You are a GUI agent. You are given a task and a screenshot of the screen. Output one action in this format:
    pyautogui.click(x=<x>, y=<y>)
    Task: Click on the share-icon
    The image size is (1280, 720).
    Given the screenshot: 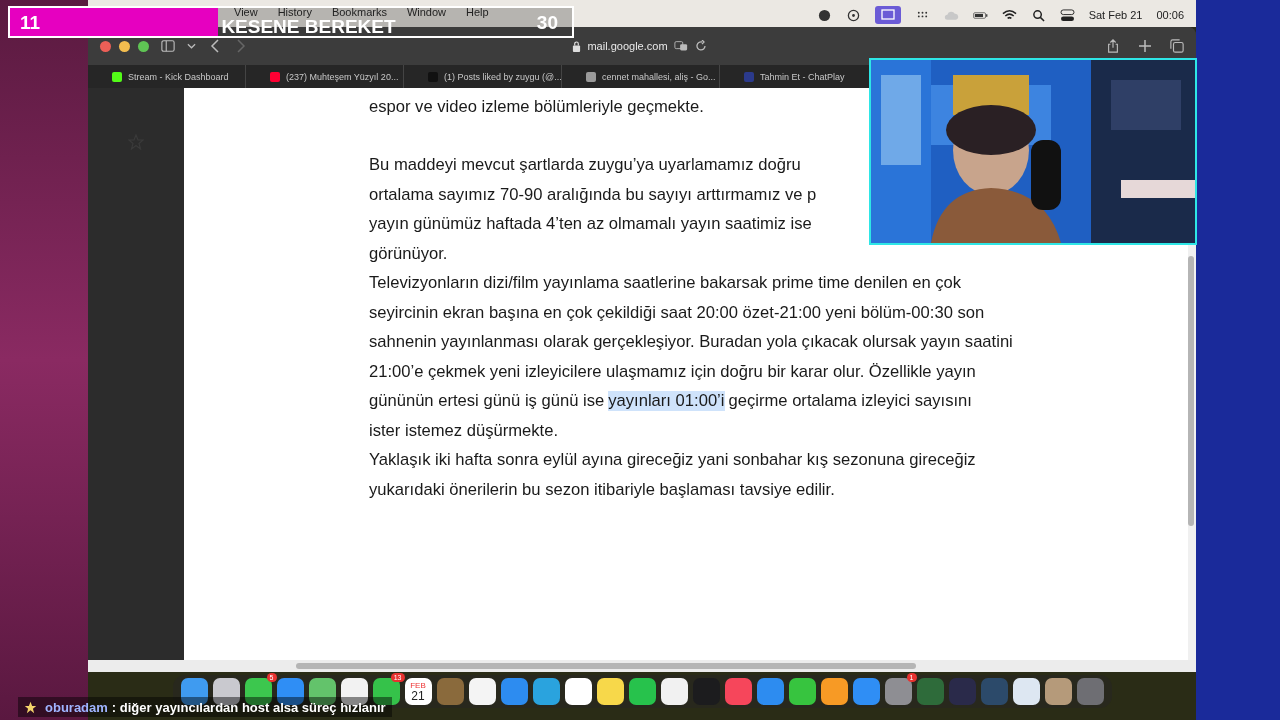 What is the action you would take?
    pyautogui.click(x=1113, y=46)
    